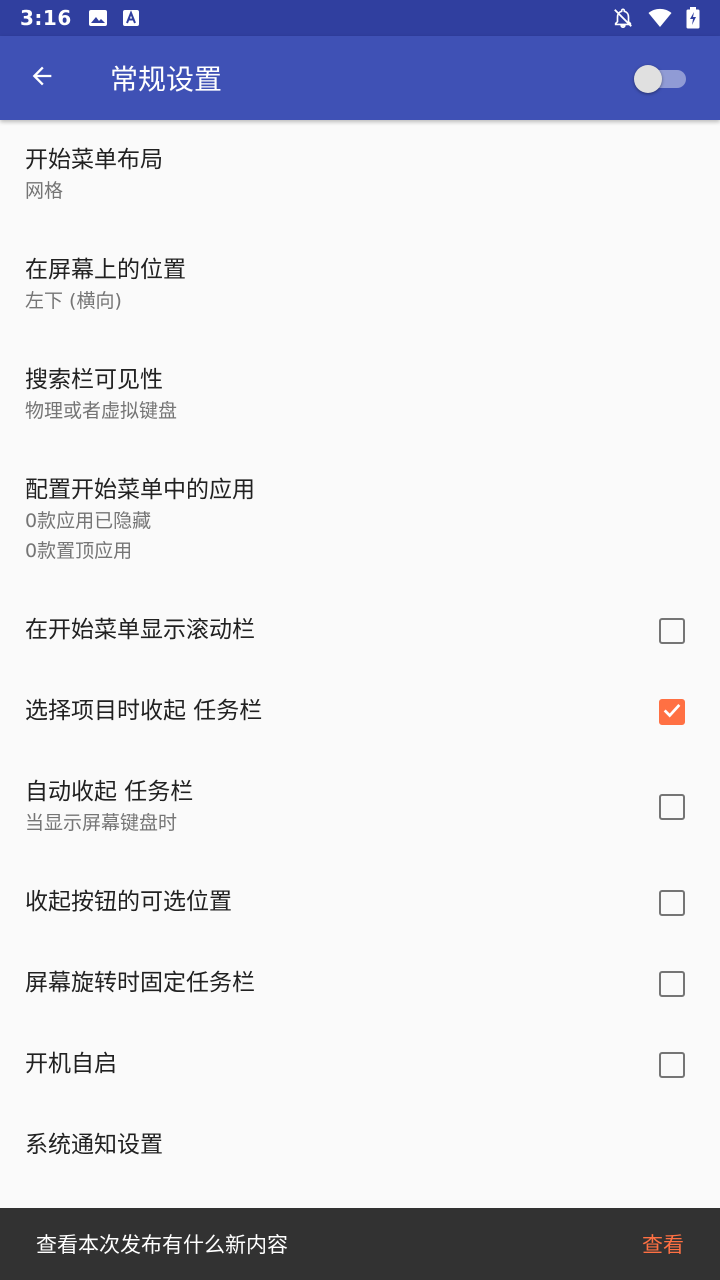  What do you see at coordinates (648, 79) in the screenshot?
I see `switch-thumb` at bounding box center [648, 79].